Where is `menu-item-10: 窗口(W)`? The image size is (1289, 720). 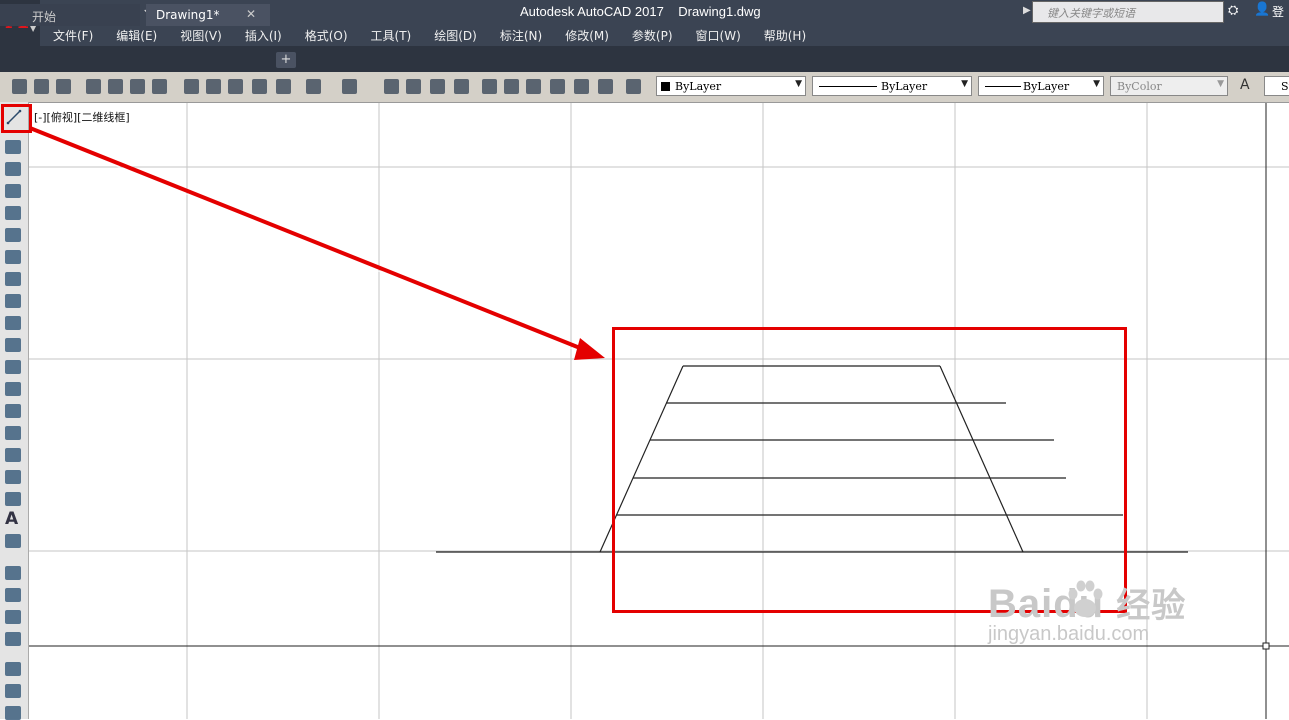
menu-item-10: 窗口(W) is located at coordinates (717, 35).